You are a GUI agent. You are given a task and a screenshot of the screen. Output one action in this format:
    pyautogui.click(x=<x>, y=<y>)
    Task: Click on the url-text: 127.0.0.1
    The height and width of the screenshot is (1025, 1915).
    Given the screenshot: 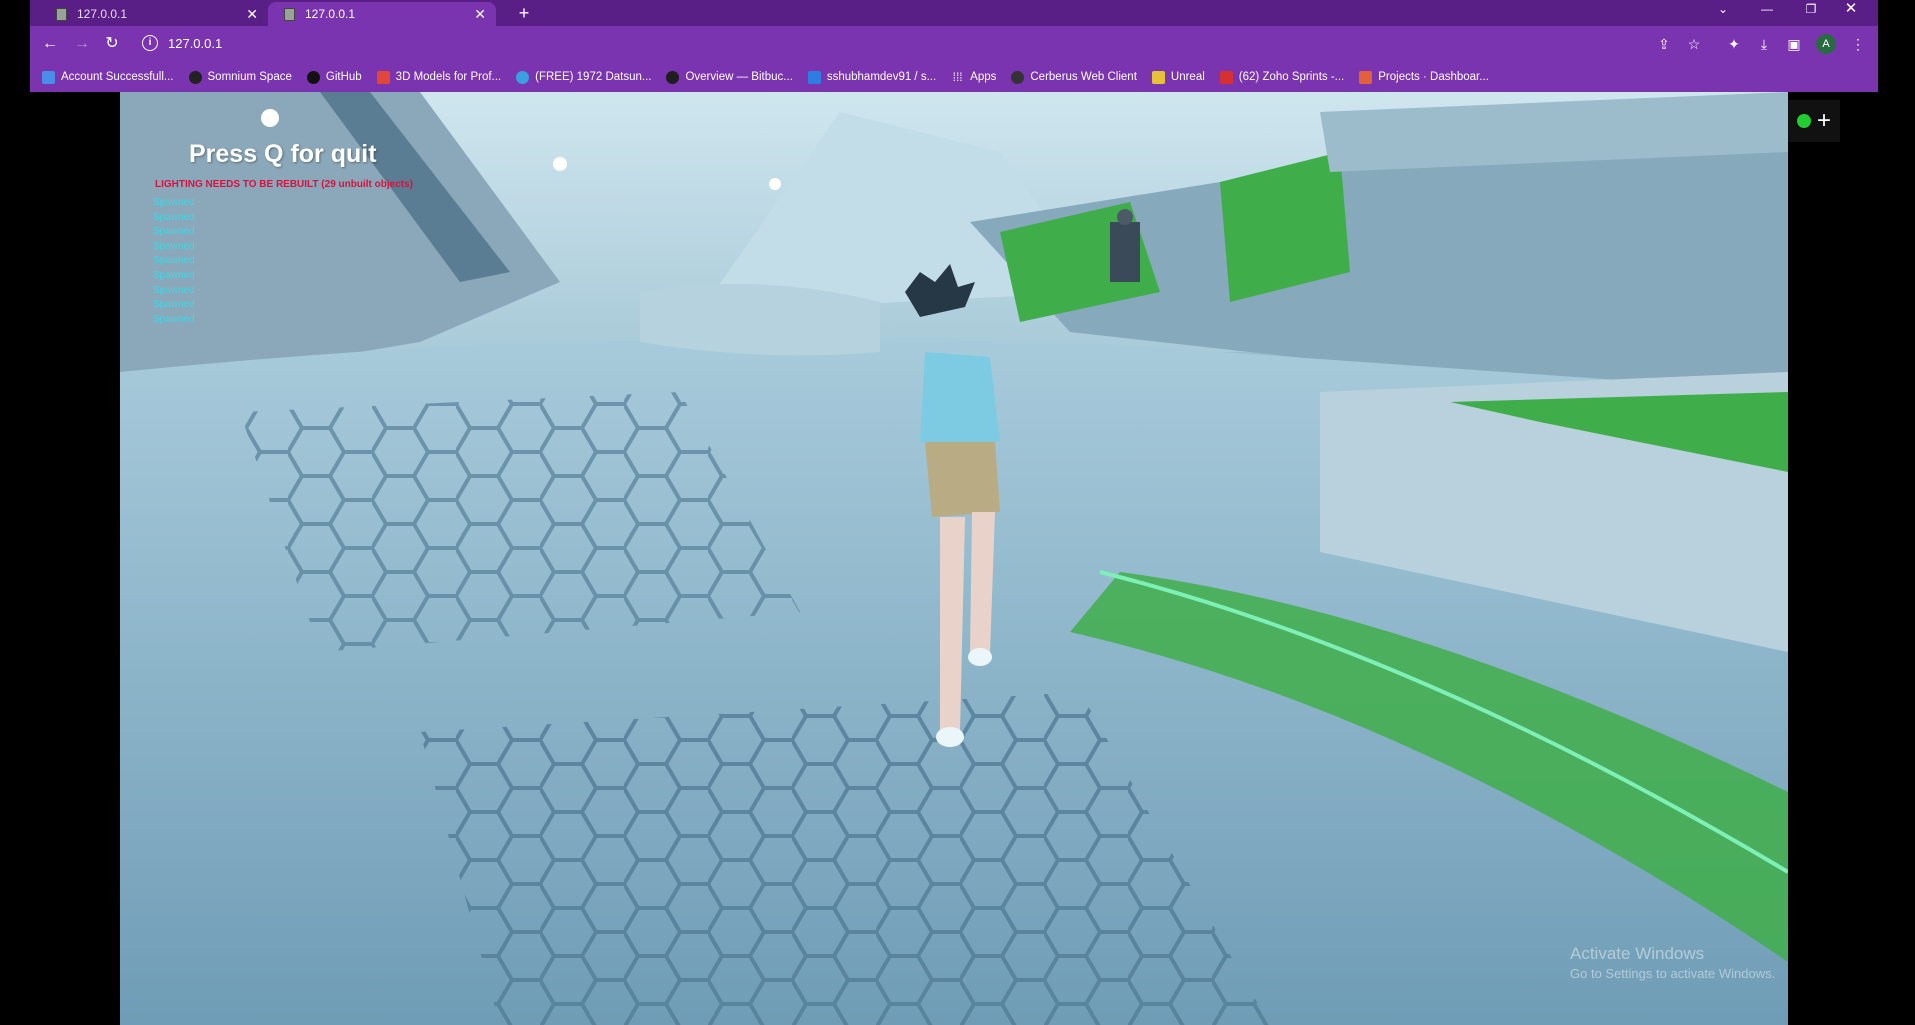 What is the action you would take?
    pyautogui.click(x=195, y=43)
    